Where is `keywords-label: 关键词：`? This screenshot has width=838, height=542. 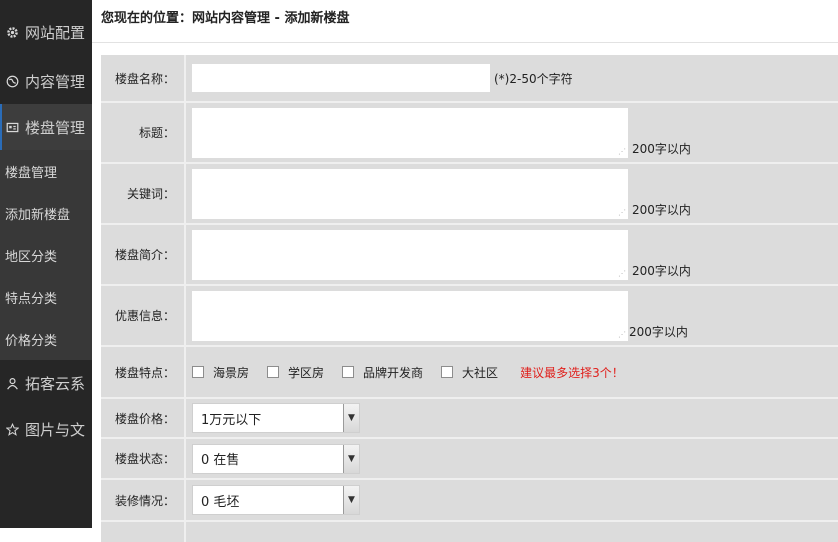
keywords-label: 关键词： is located at coordinates (143, 193).